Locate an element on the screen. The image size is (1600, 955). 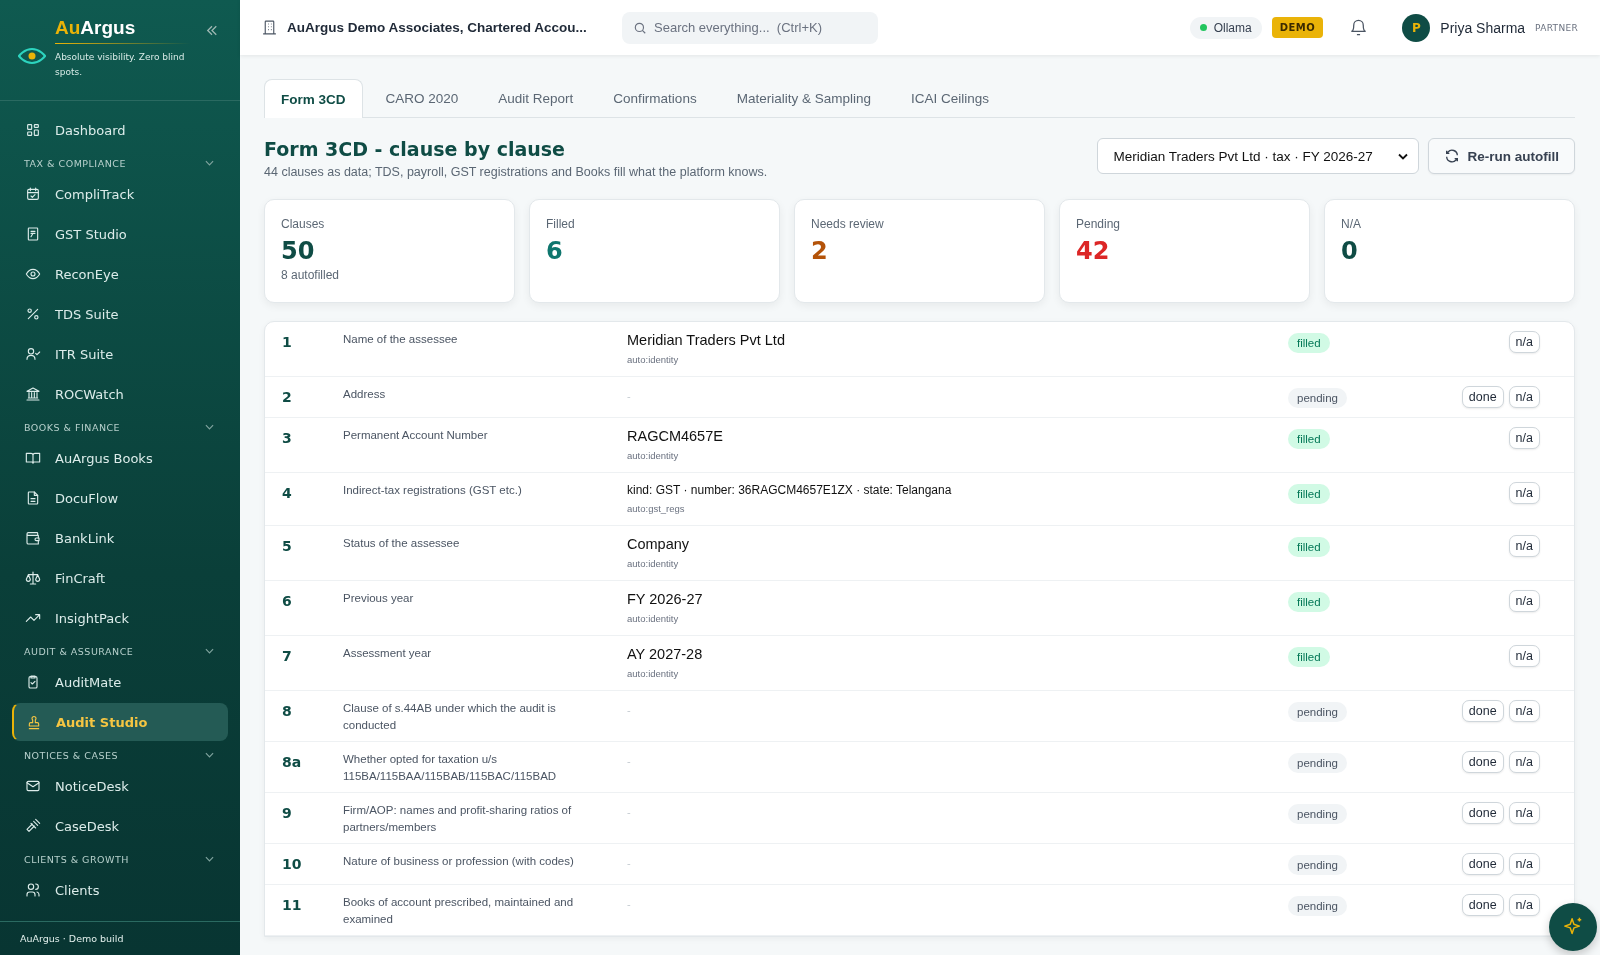
source-tag: auto:gst_regs is located at coordinates (957, 508).